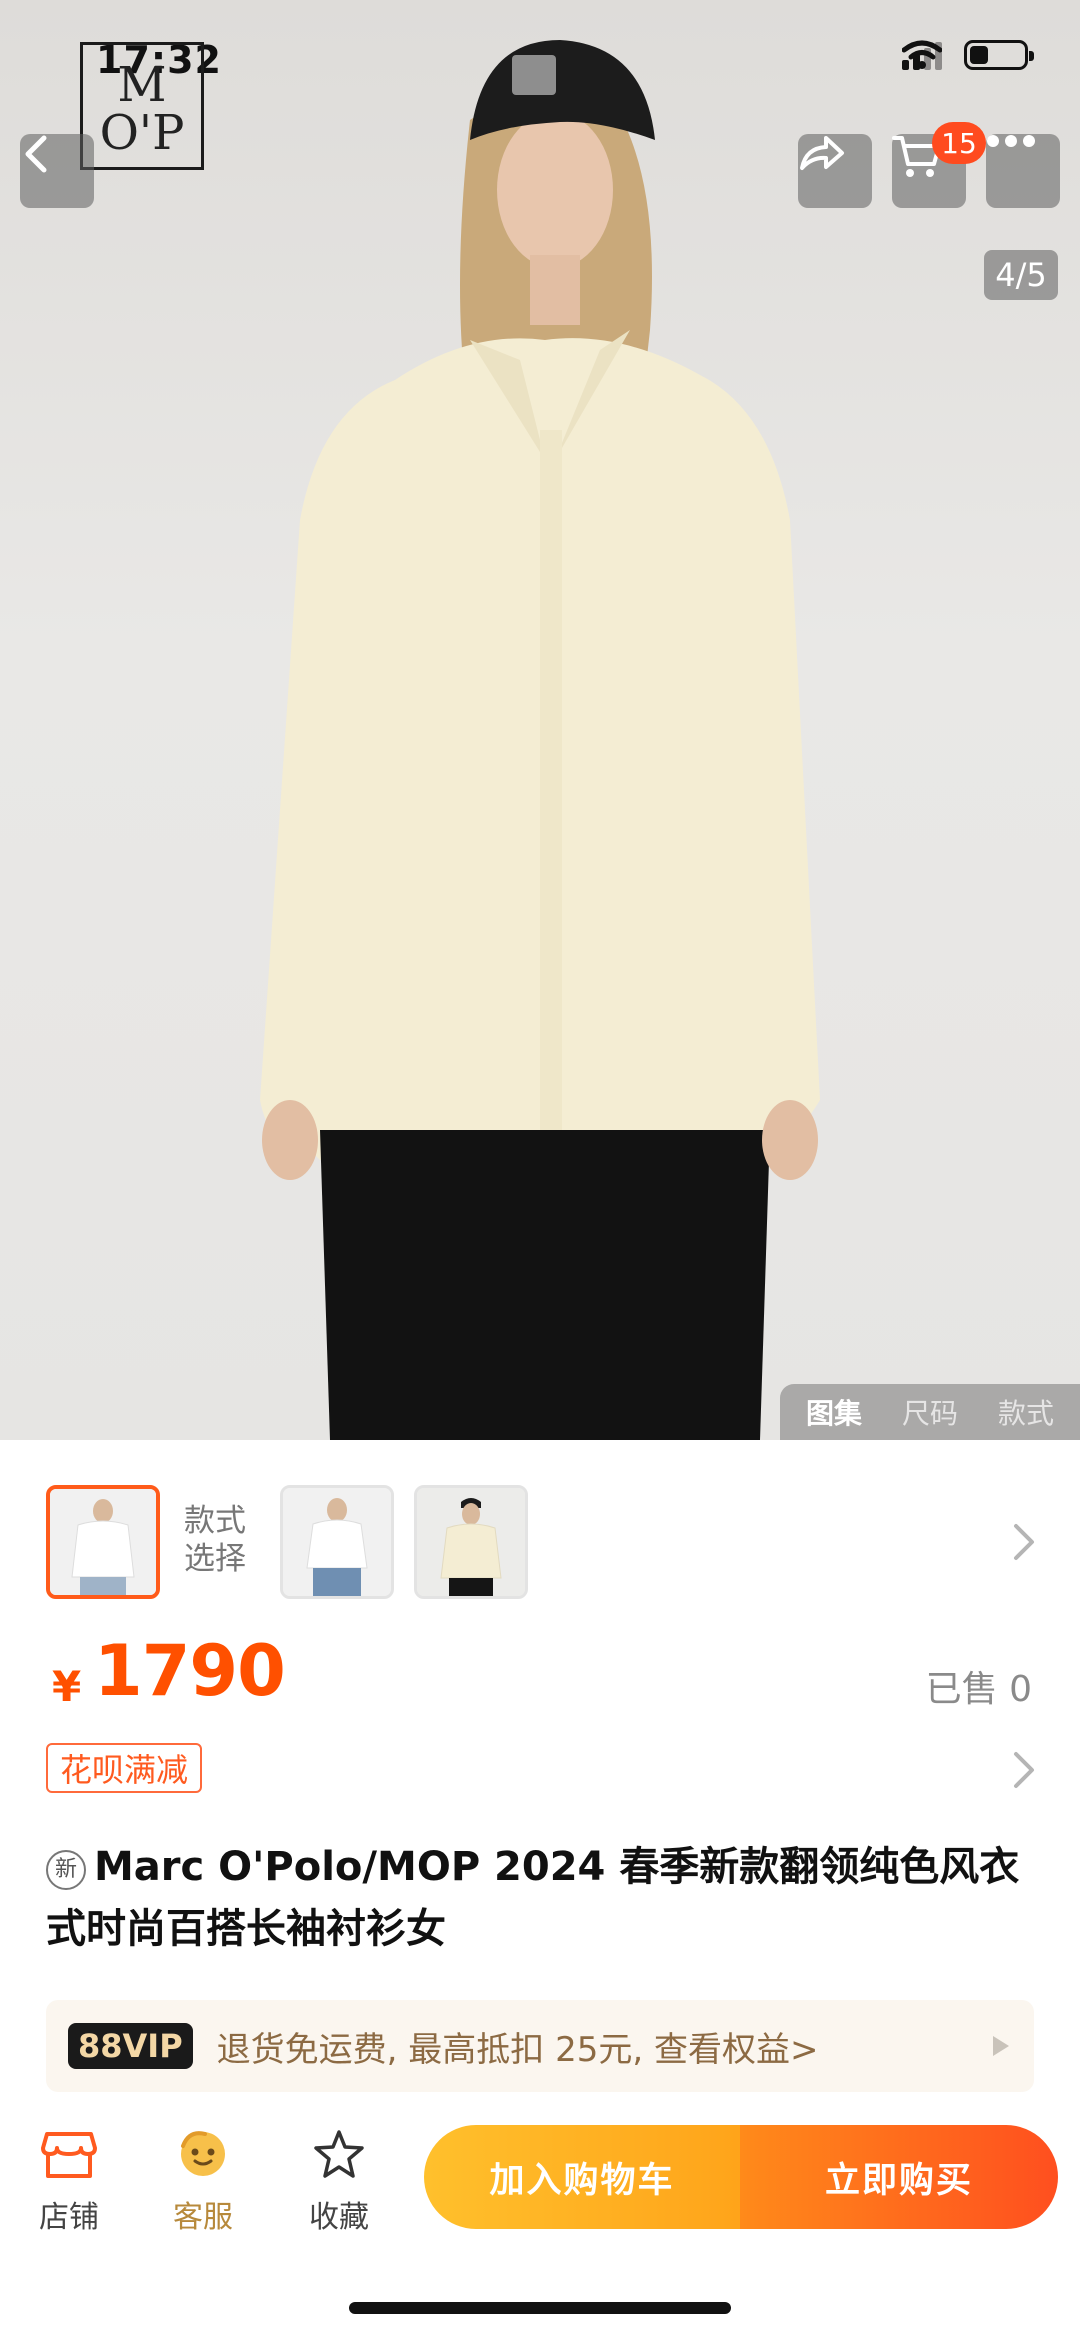  What do you see at coordinates (1026, 1412) in the screenshot?
I see `tab-style: 款式` at bounding box center [1026, 1412].